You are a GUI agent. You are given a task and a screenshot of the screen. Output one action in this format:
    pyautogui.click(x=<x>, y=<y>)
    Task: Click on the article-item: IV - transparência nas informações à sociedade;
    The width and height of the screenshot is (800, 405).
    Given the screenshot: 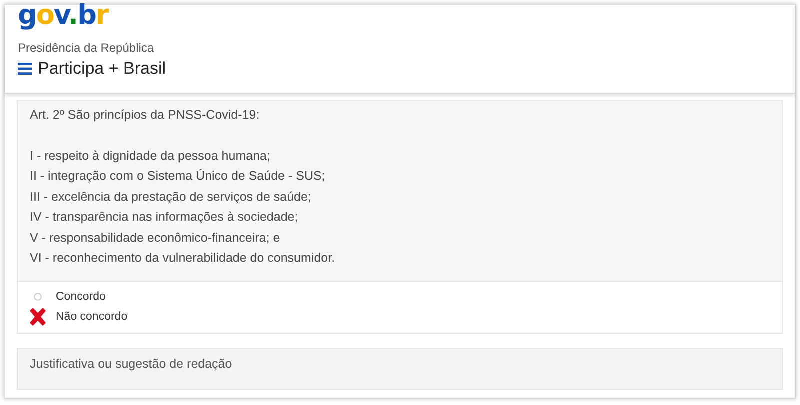 What is the action you would take?
    pyautogui.click(x=165, y=217)
    